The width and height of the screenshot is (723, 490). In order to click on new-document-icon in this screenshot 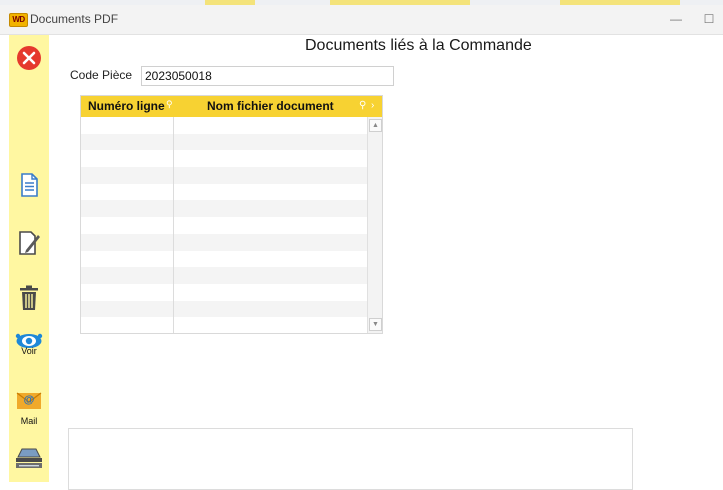, I will do `click(29, 185)`.